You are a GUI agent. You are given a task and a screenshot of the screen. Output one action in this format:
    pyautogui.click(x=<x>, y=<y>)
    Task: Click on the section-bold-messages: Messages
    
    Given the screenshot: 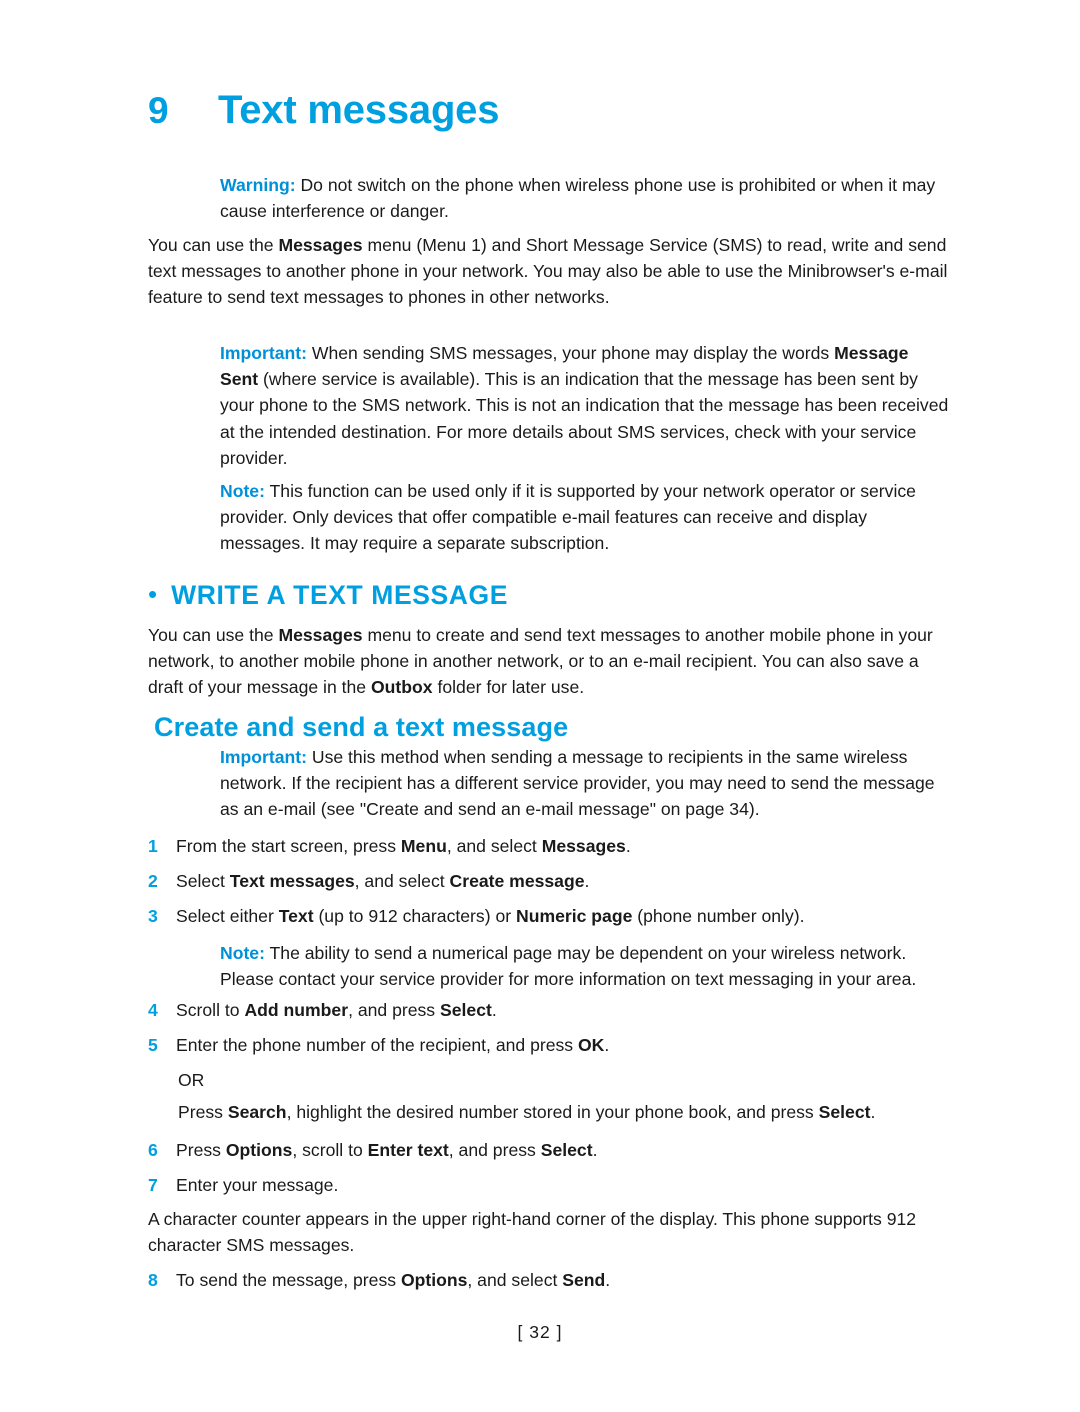 What is the action you would take?
    pyautogui.click(x=320, y=635)
    